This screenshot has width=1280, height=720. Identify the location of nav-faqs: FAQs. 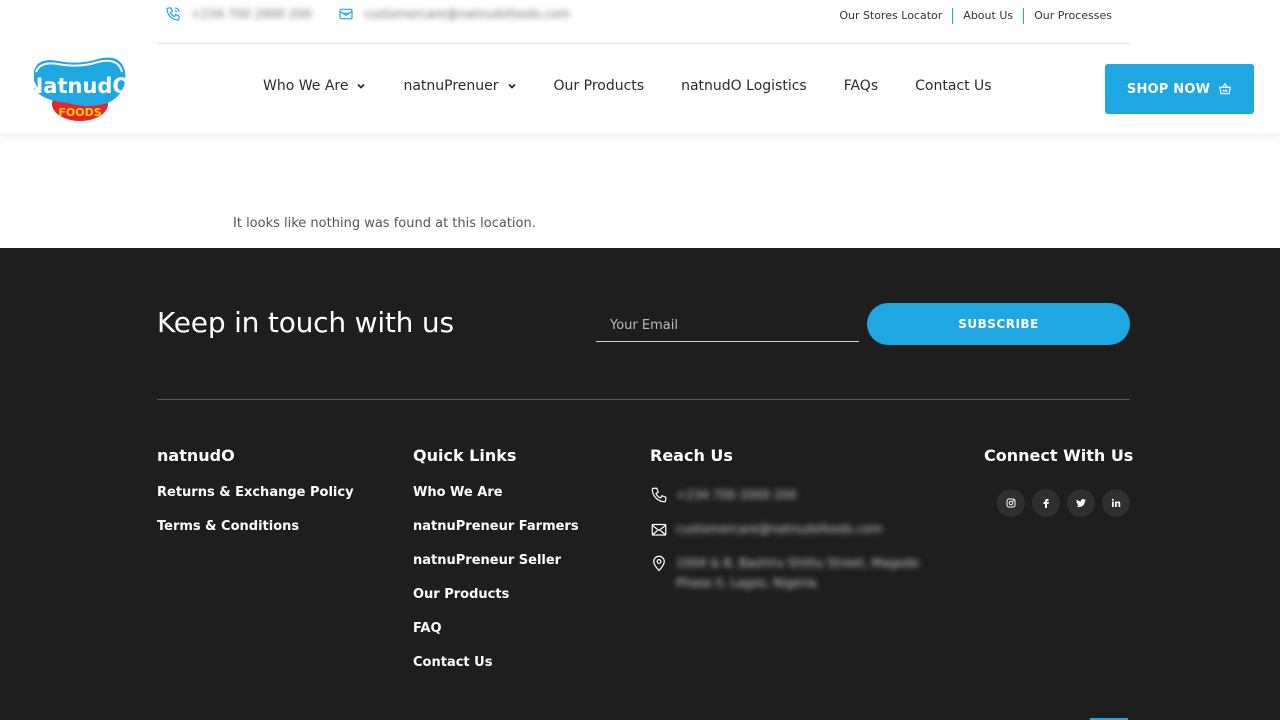
(861, 86).